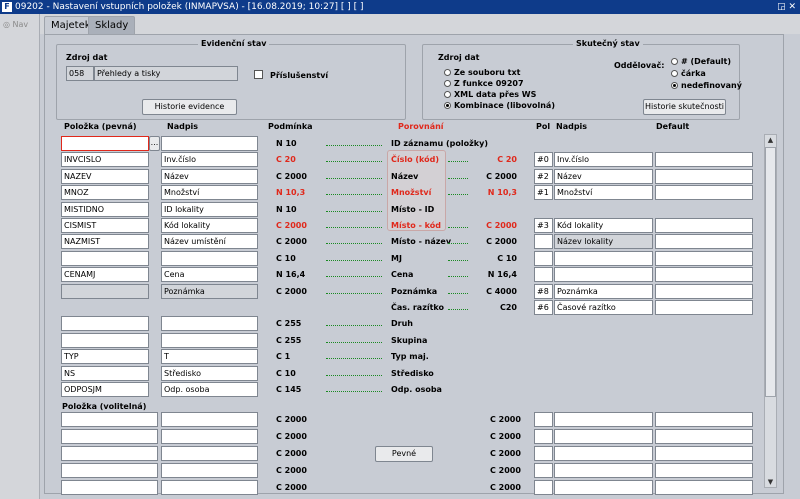  Describe the element at coordinates (447, 105) in the screenshot. I see `source-radio-combined` at that location.